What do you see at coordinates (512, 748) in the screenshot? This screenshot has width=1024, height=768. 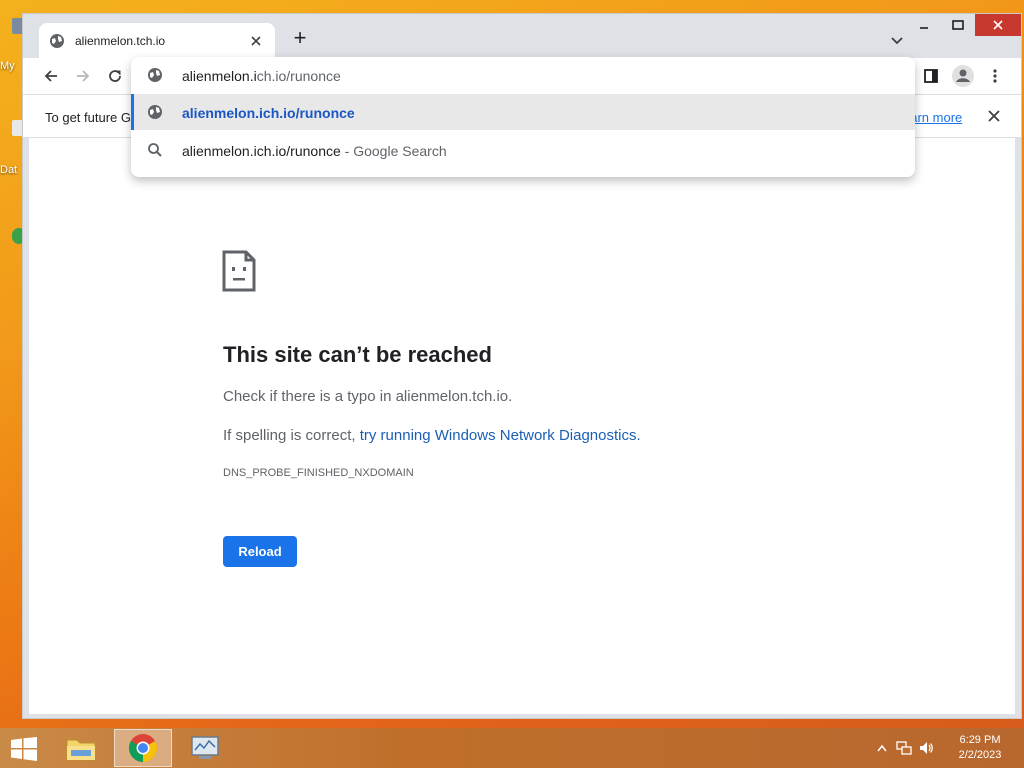 I see `taskbar: 6:29 PM 2/2/2023` at bounding box center [512, 748].